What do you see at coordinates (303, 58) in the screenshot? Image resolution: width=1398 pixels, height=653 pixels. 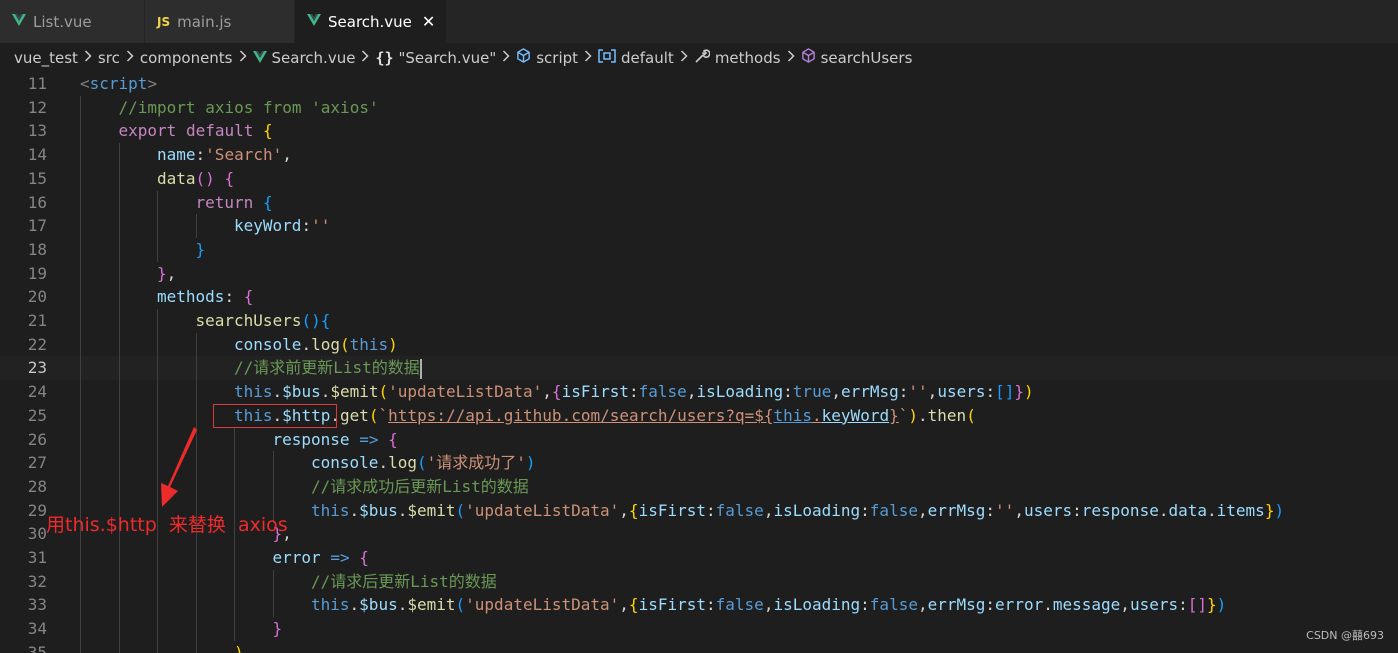 I see `breadcrumb-item-search-vue: Search.vue` at bounding box center [303, 58].